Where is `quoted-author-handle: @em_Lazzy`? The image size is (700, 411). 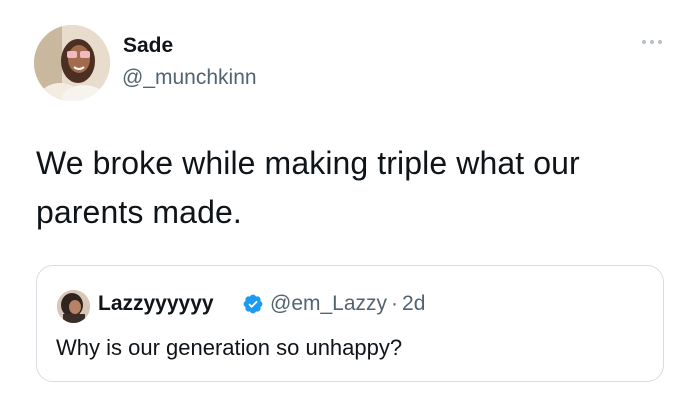
quoted-author-handle: @em_Lazzy is located at coordinates (328, 303).